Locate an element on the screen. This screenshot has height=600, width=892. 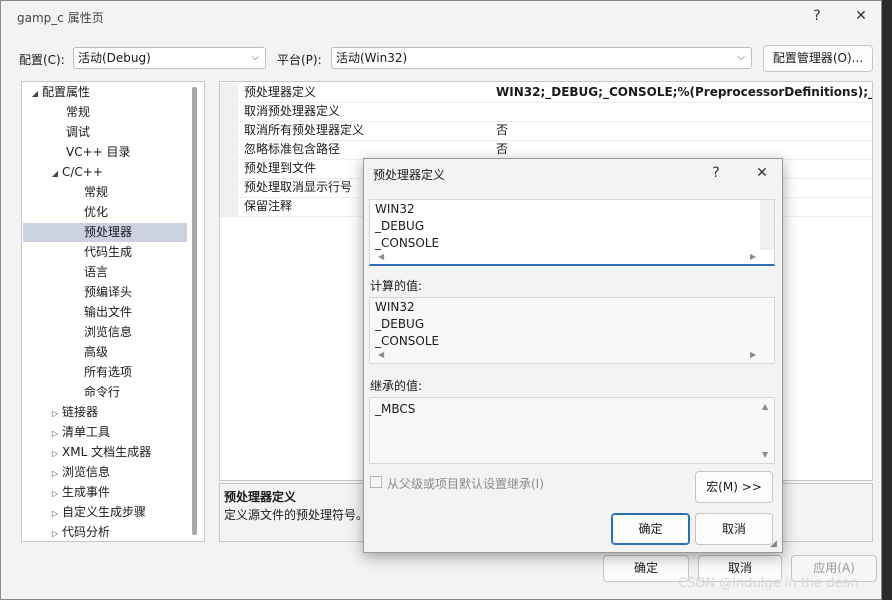
tree-item-cpp-general: 常规 is located at coordinates (96, 192).